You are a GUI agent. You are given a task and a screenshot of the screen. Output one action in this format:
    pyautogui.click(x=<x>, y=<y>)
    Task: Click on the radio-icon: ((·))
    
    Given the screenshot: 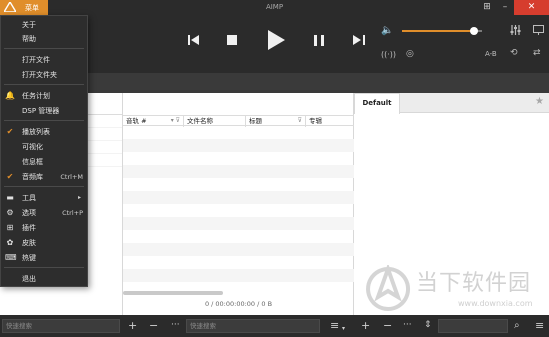 What is the action you would take?
    pyautogui.click(x=388, y=54)
    